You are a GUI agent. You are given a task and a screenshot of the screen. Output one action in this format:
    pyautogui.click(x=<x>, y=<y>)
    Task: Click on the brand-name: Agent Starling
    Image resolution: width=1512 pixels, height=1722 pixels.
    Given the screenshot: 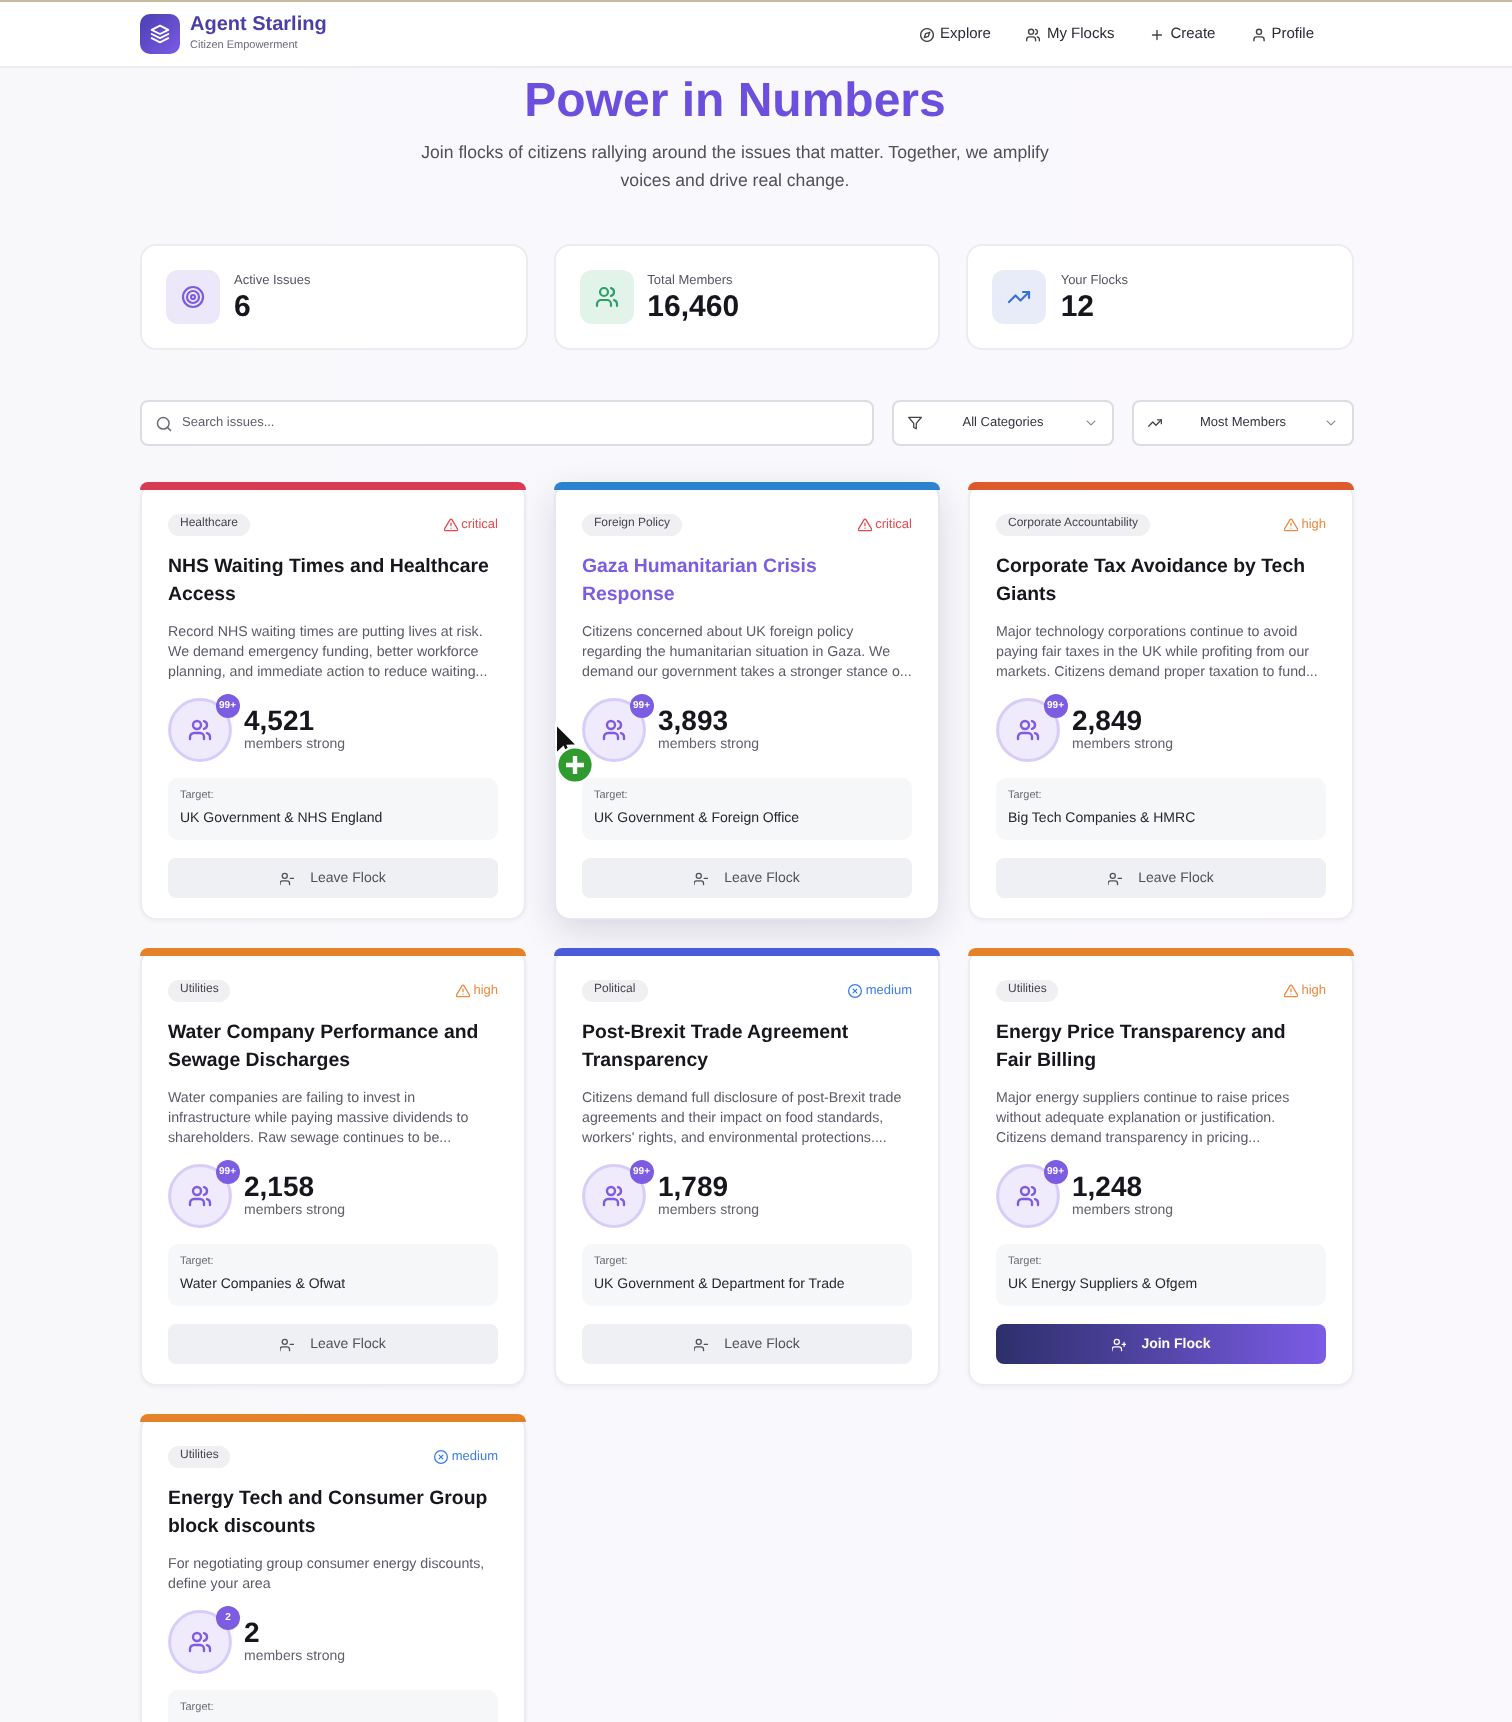 What is the action you would take?
    pyautogui.click(x=258, y=26)
    